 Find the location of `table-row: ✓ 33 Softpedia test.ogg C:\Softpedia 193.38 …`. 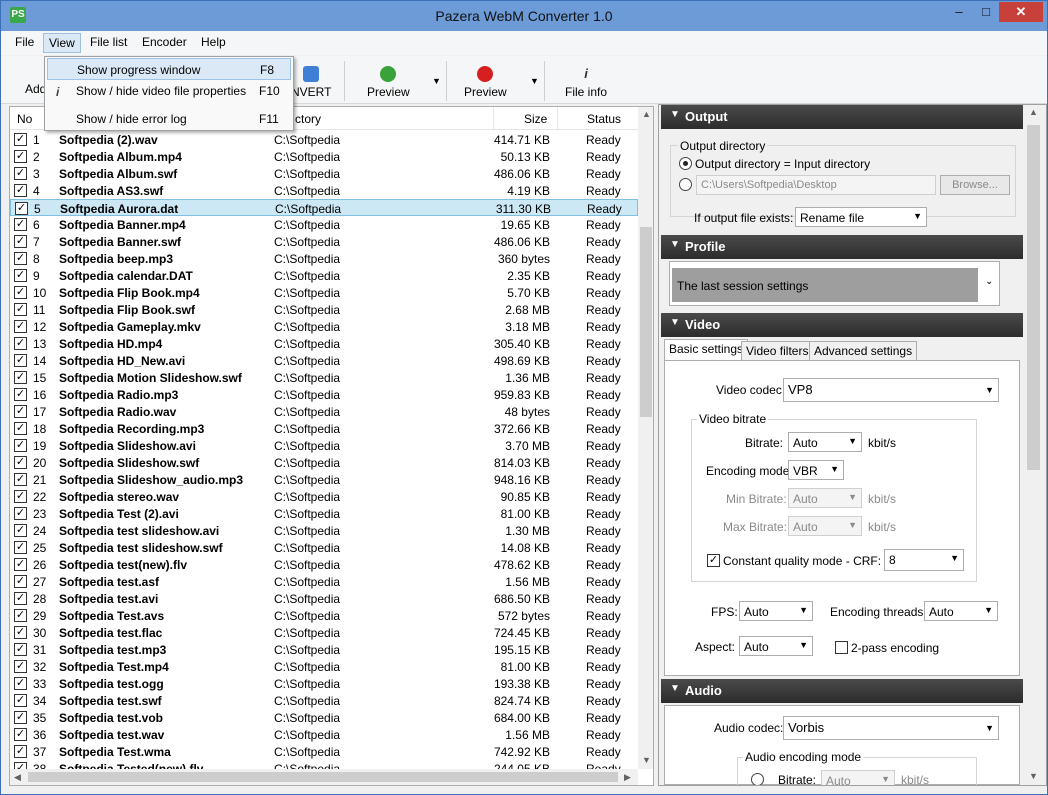

table-row: ✓ 33 Softpedia test.ogg C:\Softpedia 193.38 … is located at coordinates (324, 683).